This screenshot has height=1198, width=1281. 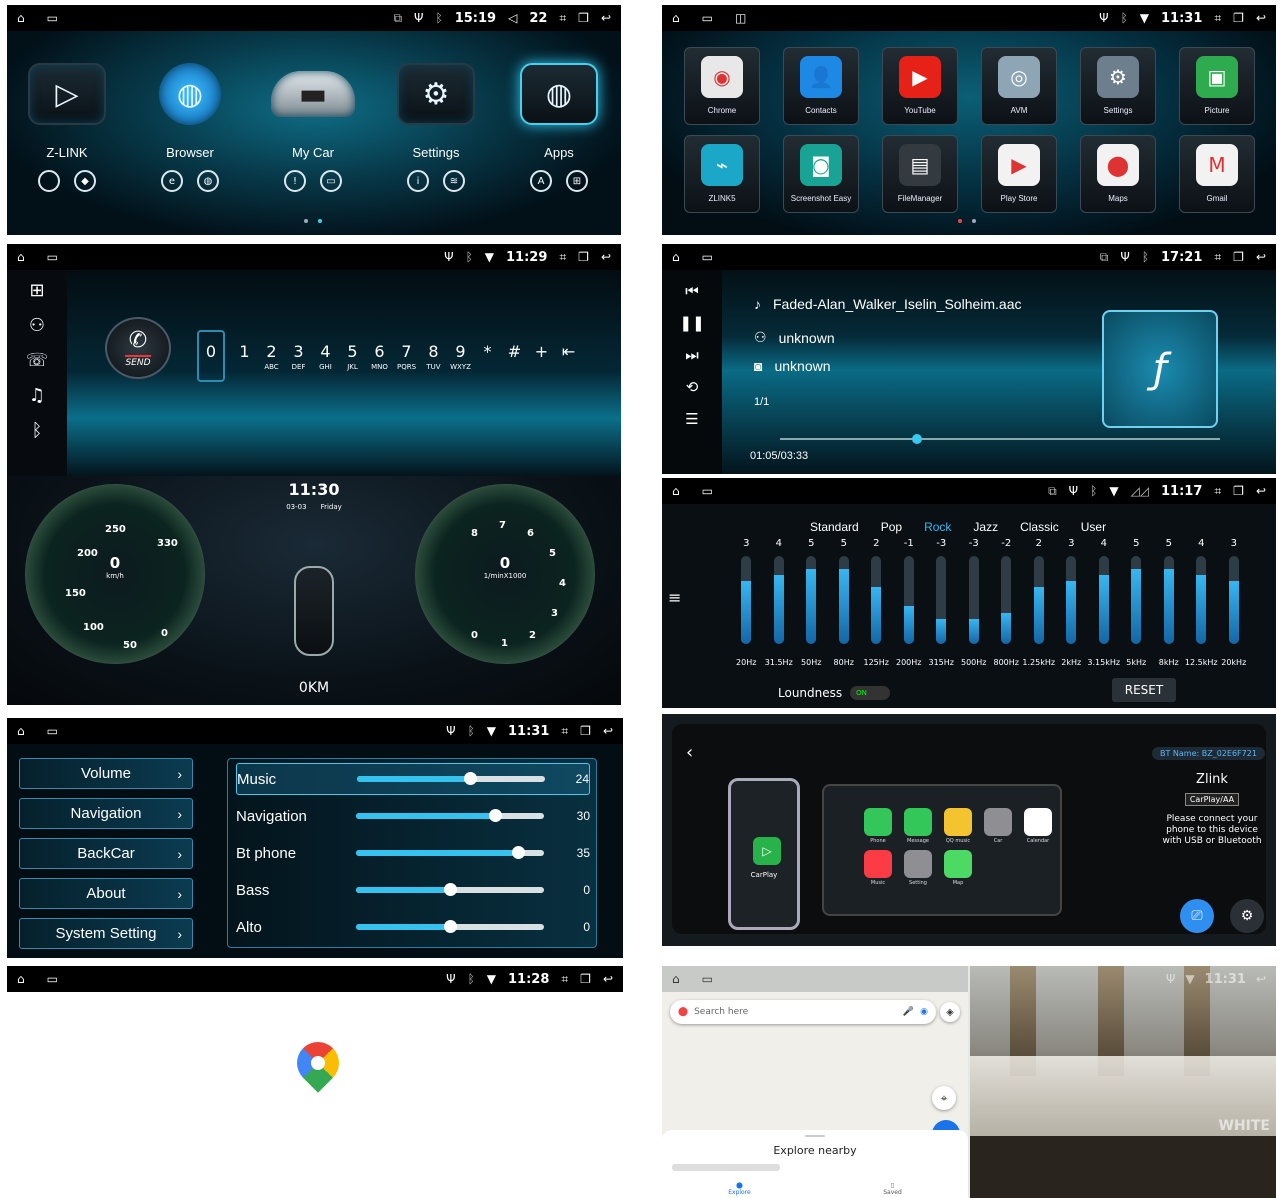 What do you see at coordinates (379, 356) in the screenshot?
I see `dial-key: 6 MNO` at bounding box center [379, 356].